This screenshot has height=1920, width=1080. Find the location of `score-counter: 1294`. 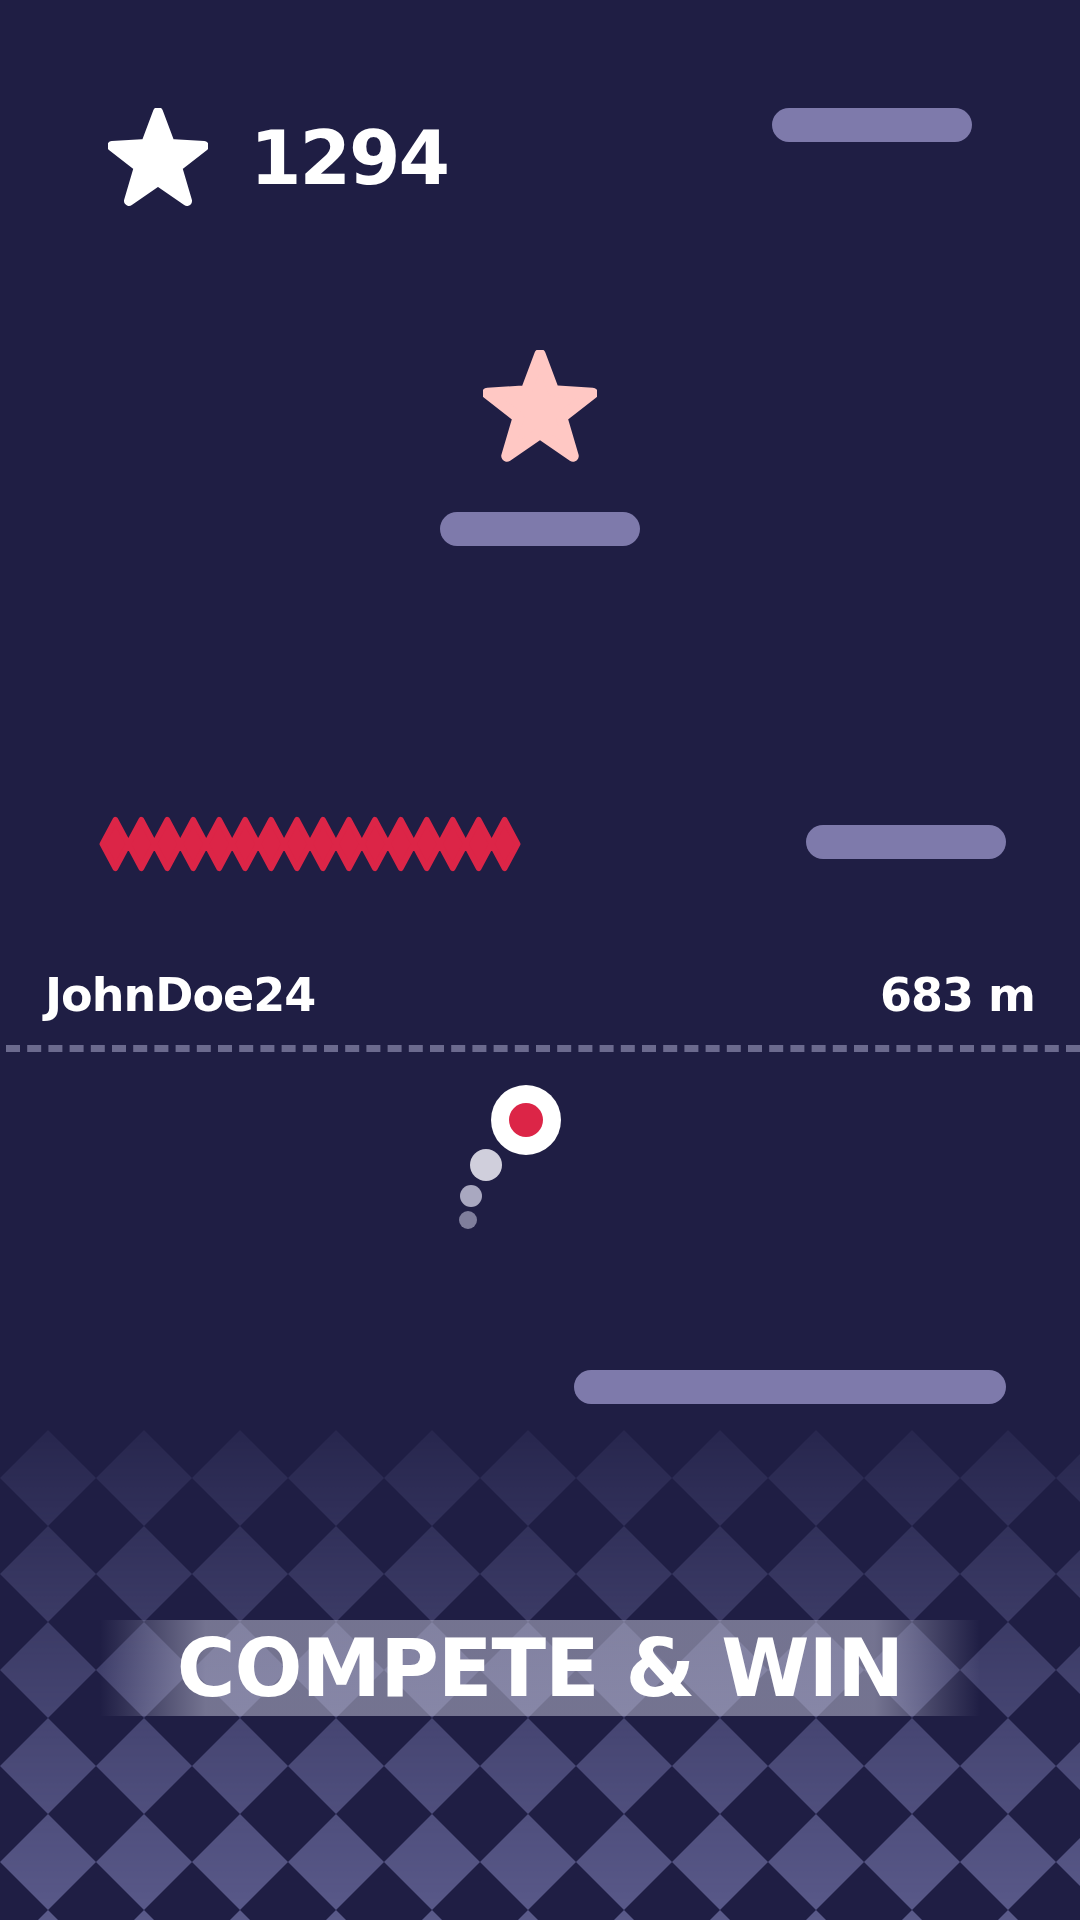

score-counter: 1294 is located at coordinates (349, 158).